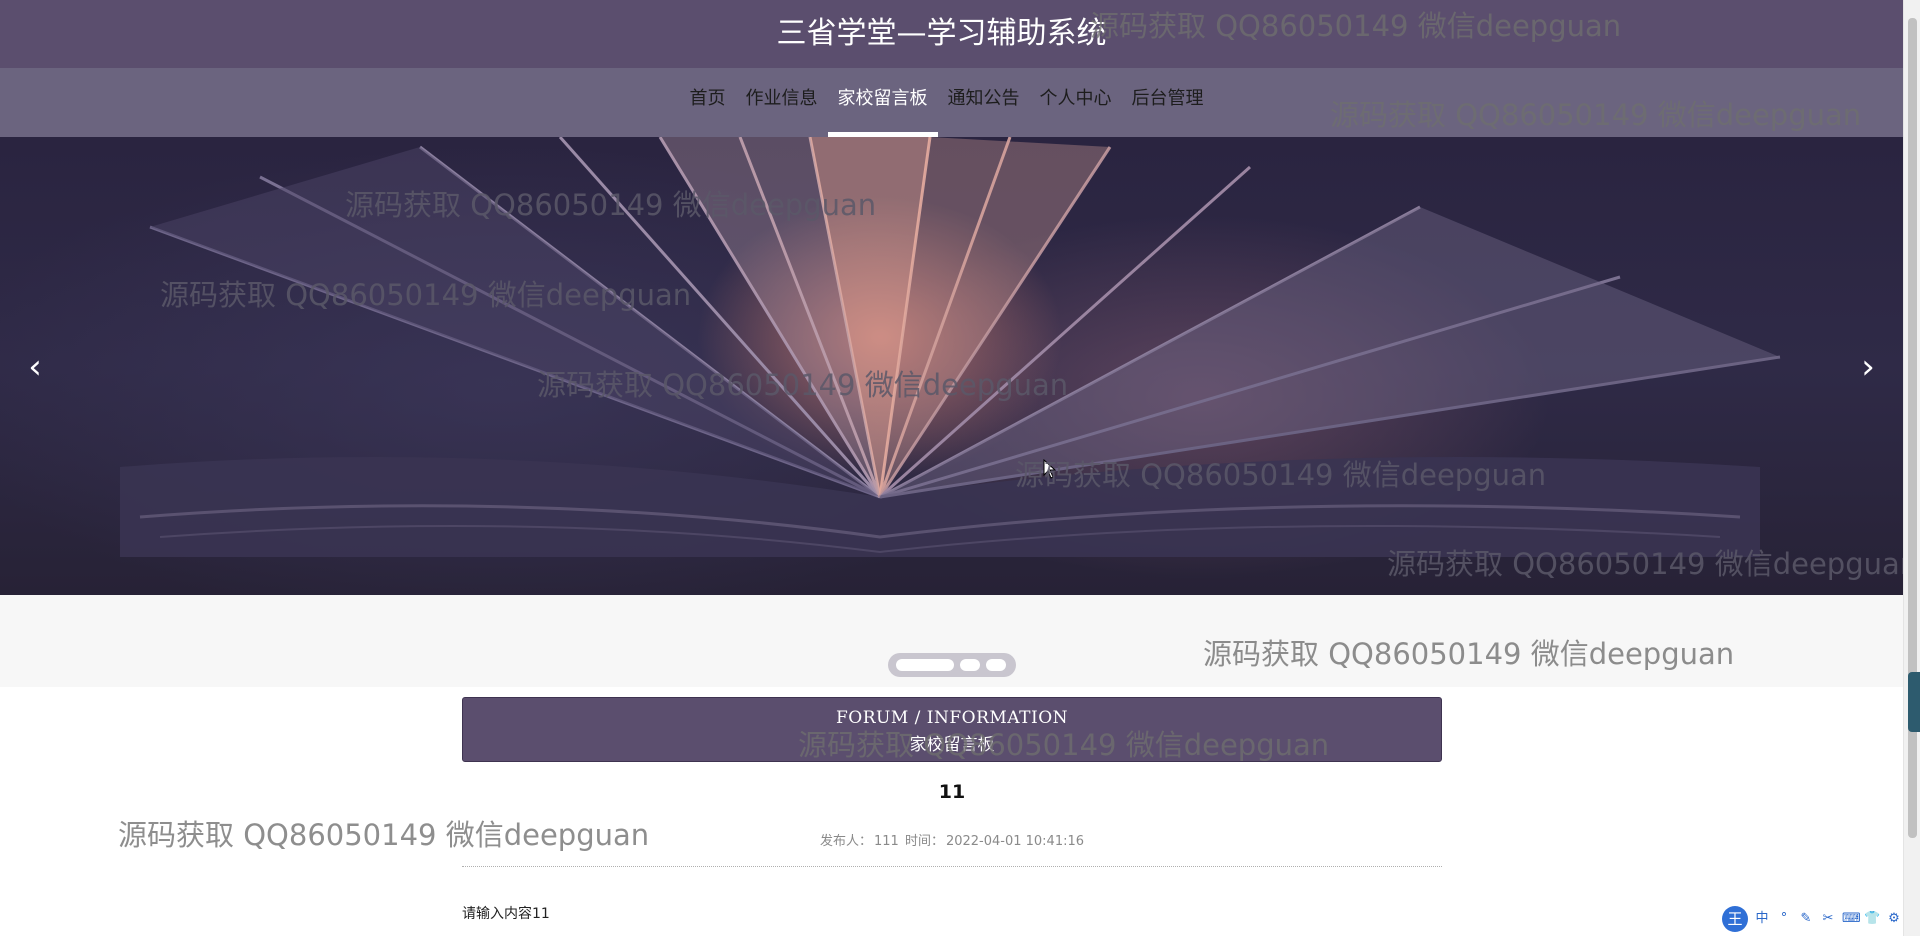 The width and height of the screenshot is (1920, 936). I want to click on forum-heading-en: FORUM / INFORMATION, so click(952, 718).